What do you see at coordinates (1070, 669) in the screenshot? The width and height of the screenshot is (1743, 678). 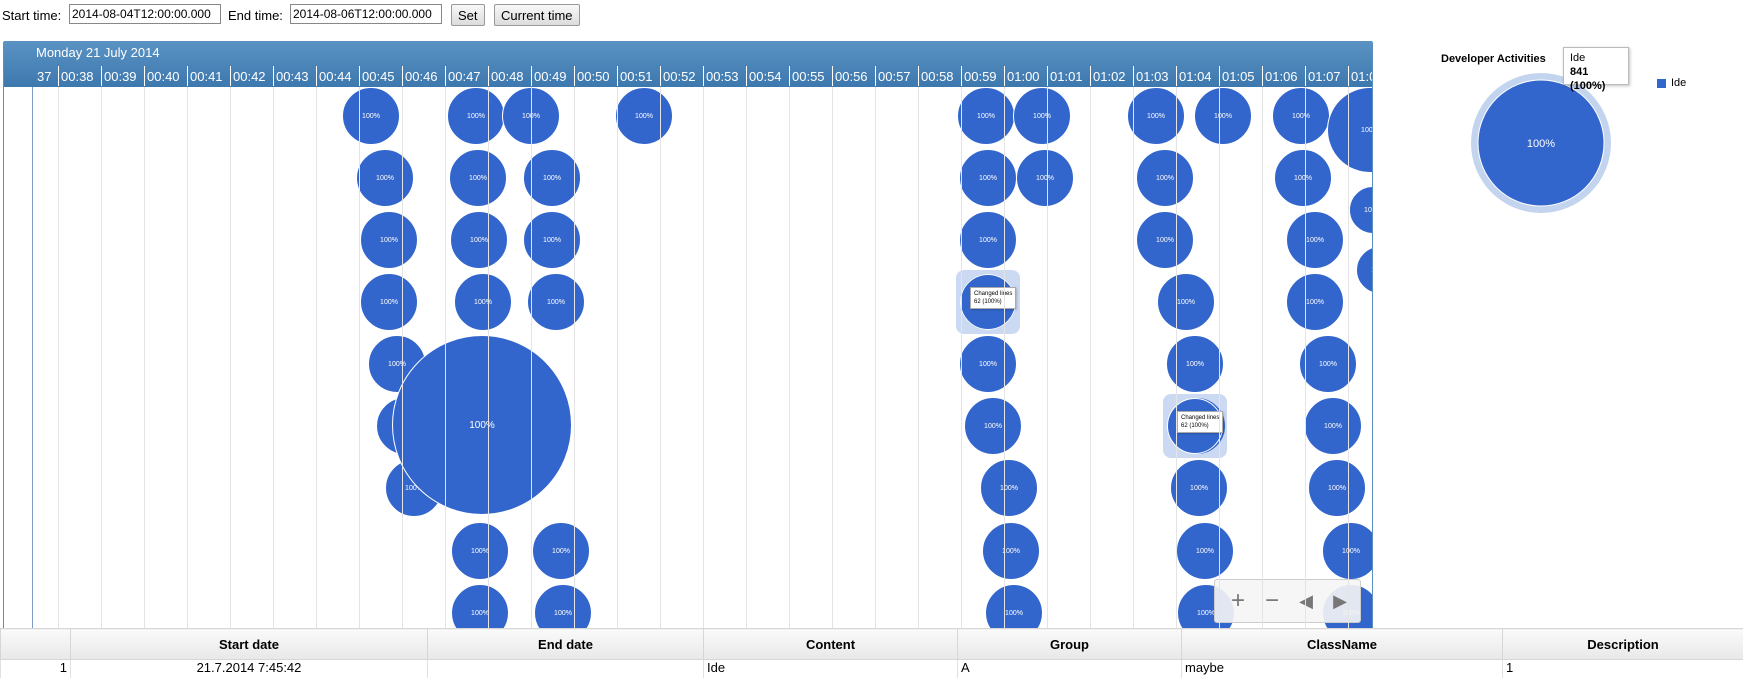 I see `table-cell: A` at bounding box center [1070, 669].